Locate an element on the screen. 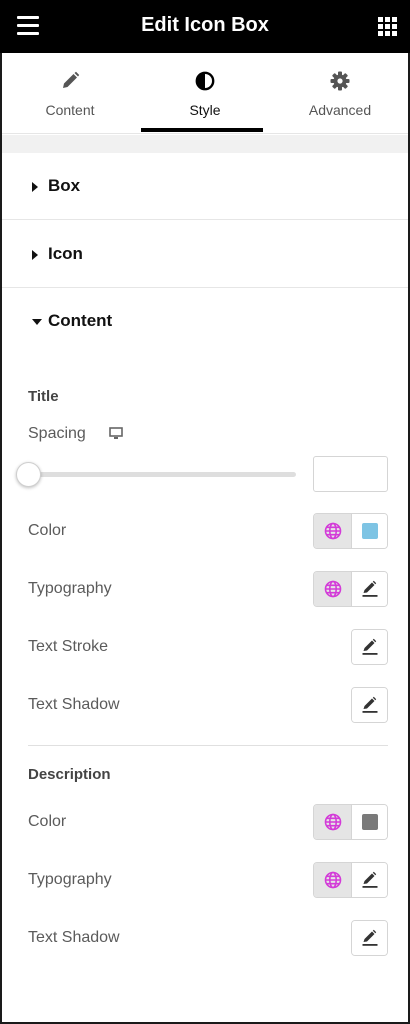 Image resolution: width=410 pixels, height=1024 pixels. desktop-icon is located at coordinates (116, 433).